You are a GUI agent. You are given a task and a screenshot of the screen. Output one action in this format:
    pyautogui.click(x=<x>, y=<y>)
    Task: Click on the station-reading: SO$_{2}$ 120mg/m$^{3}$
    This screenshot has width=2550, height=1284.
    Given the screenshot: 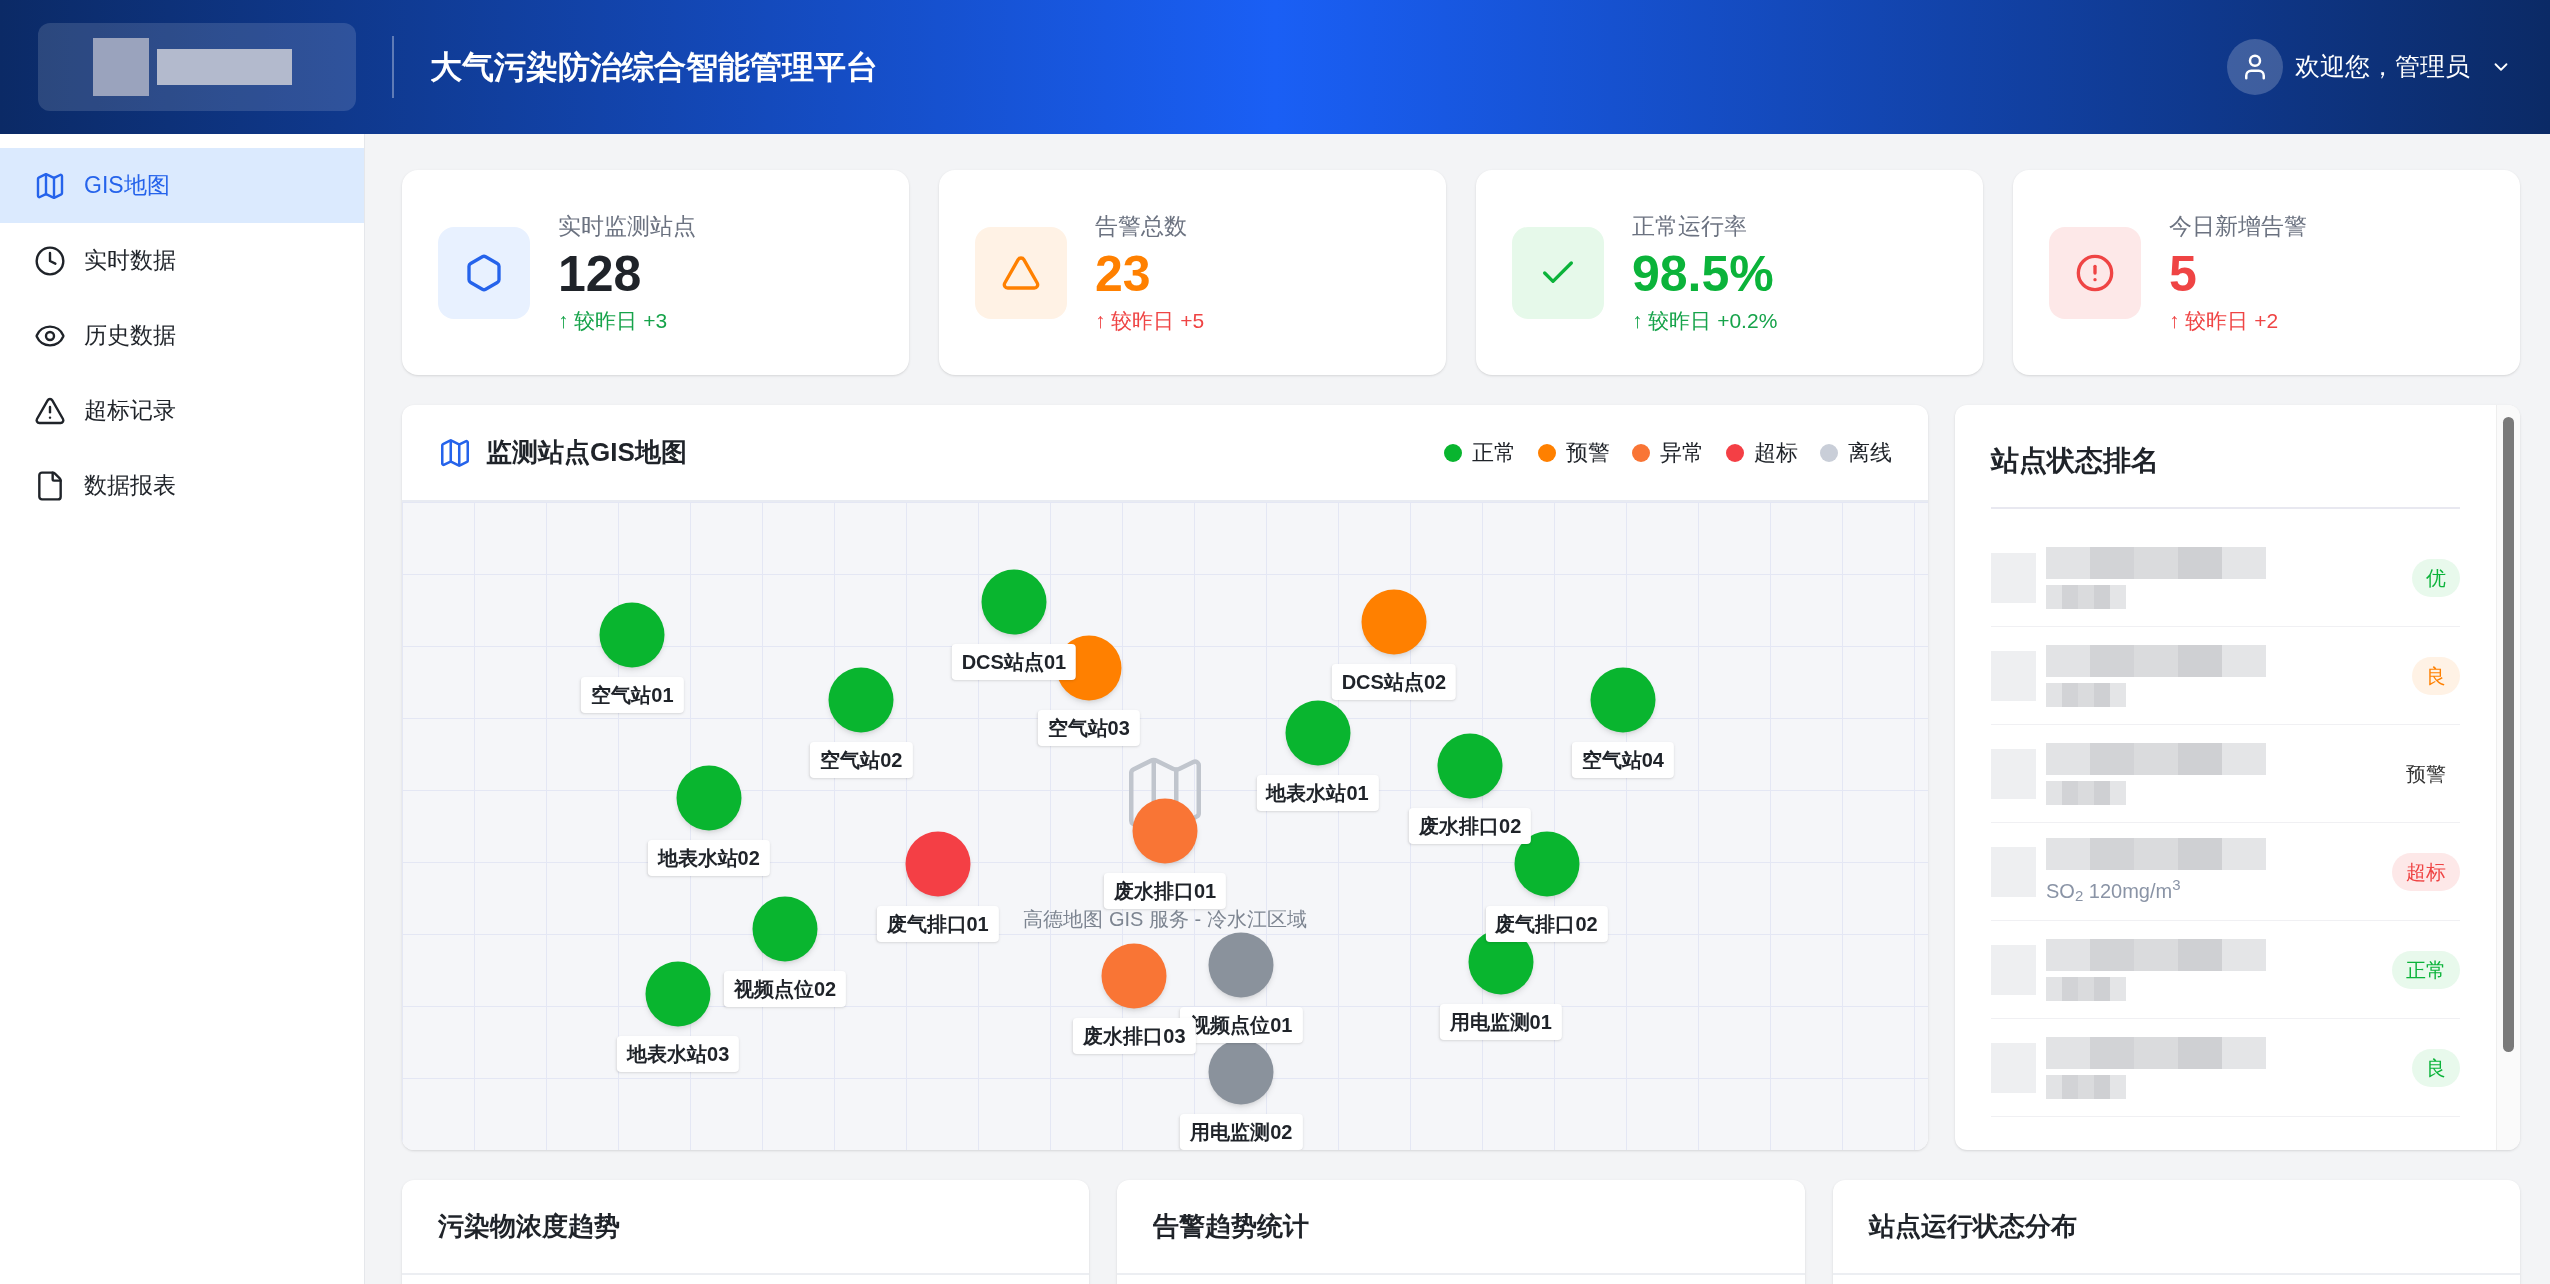 What is the action you would take?
    pyautogui.click(x=2114, y=890)
    